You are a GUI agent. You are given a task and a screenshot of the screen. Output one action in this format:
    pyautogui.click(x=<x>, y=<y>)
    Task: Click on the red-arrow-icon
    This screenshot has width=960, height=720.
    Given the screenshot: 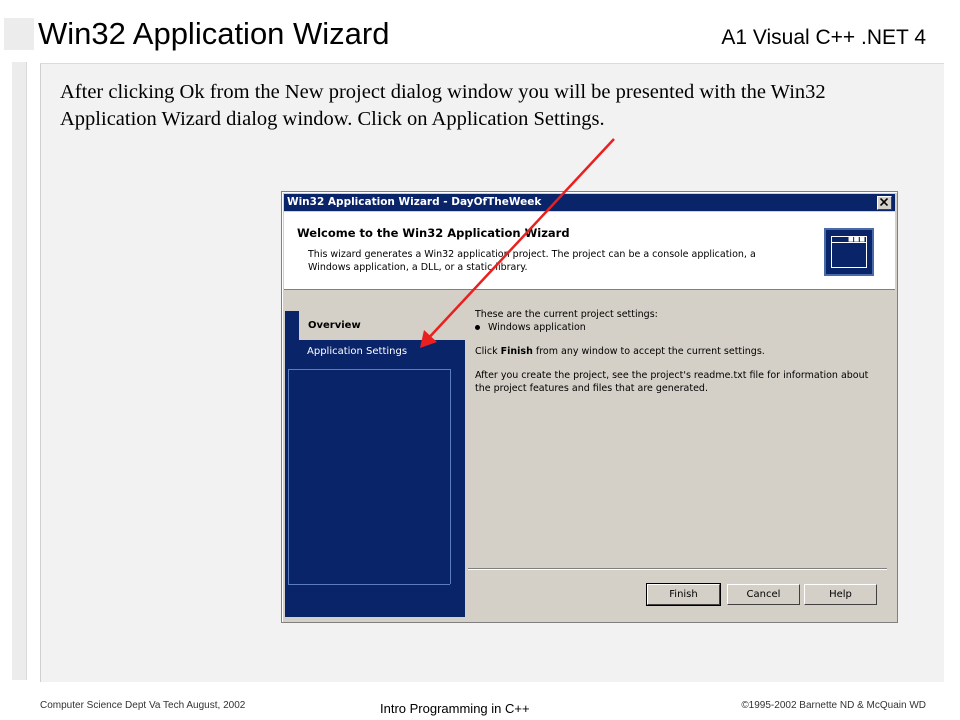 What is the action you would take?
    pyautogui.click(x=517, y=243)
    